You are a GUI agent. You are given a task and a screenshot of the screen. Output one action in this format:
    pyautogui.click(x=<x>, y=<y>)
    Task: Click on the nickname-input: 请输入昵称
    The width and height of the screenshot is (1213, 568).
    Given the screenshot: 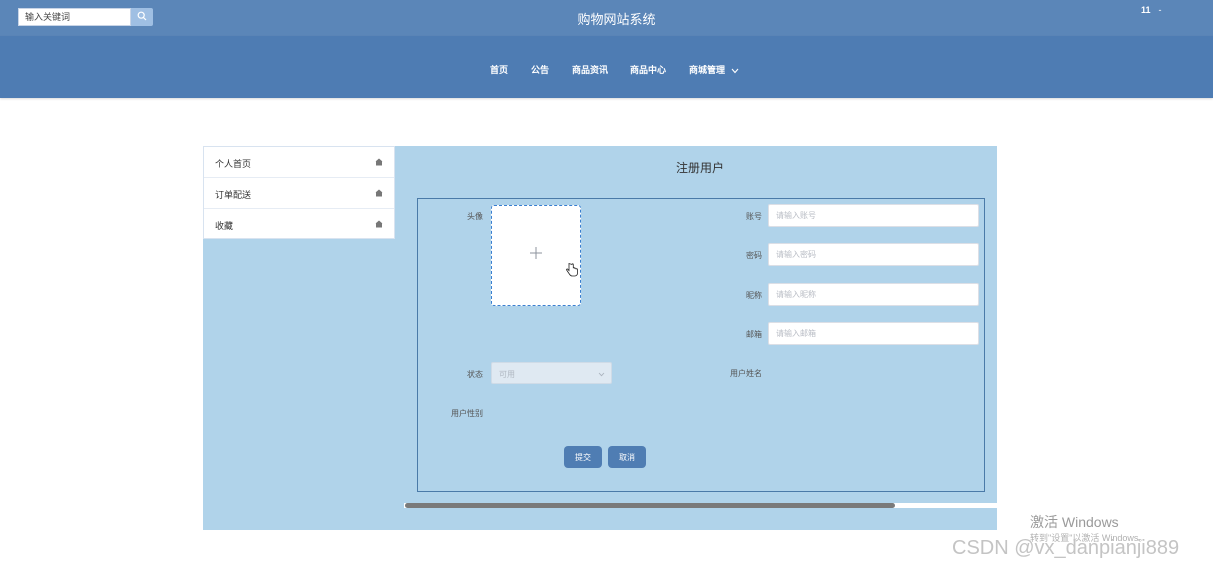 What is the action you would take?
    pyautogui.click(x=873, y=294)
    